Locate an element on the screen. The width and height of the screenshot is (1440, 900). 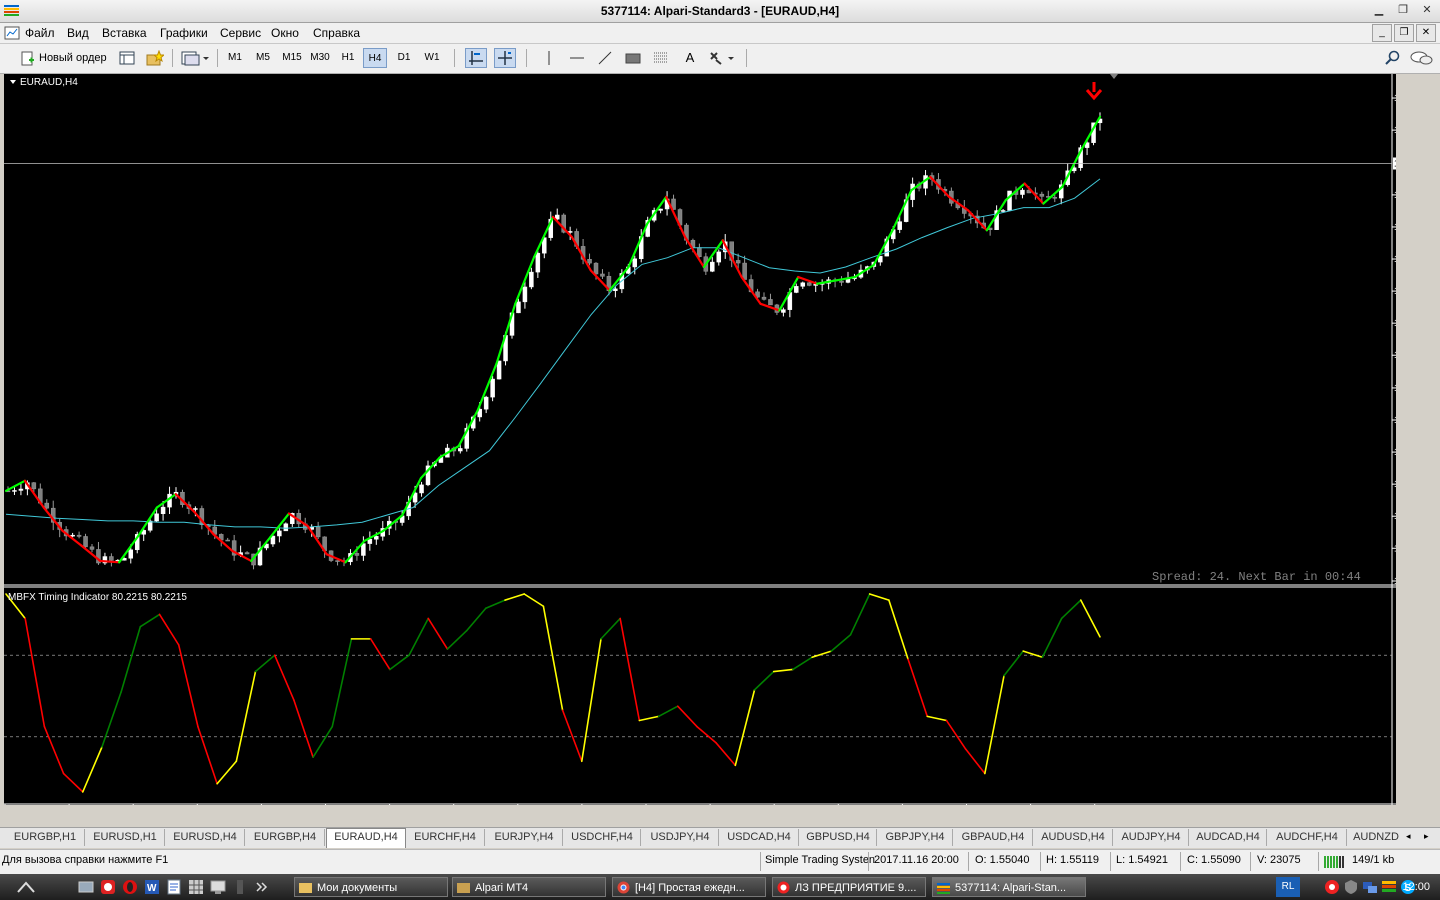
horizontal-line-button is located at coordinates (577, 58).